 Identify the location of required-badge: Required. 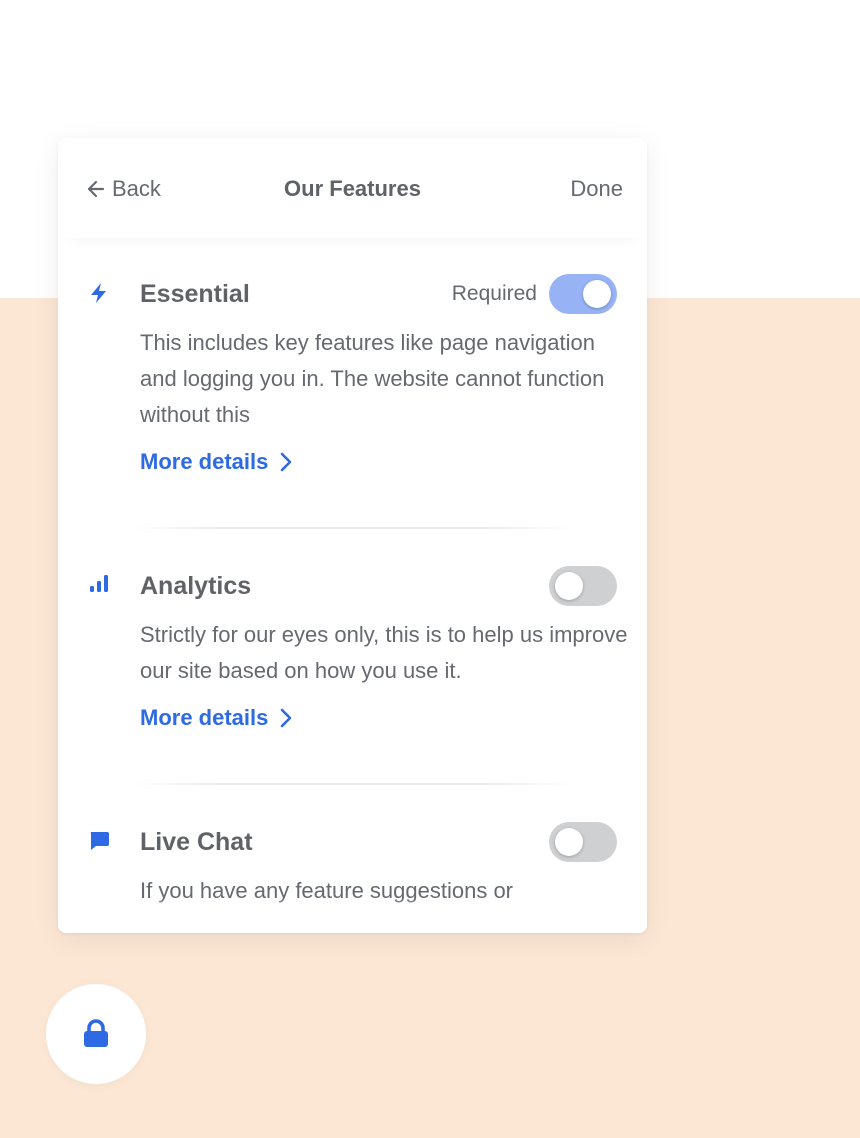
(494, 293).